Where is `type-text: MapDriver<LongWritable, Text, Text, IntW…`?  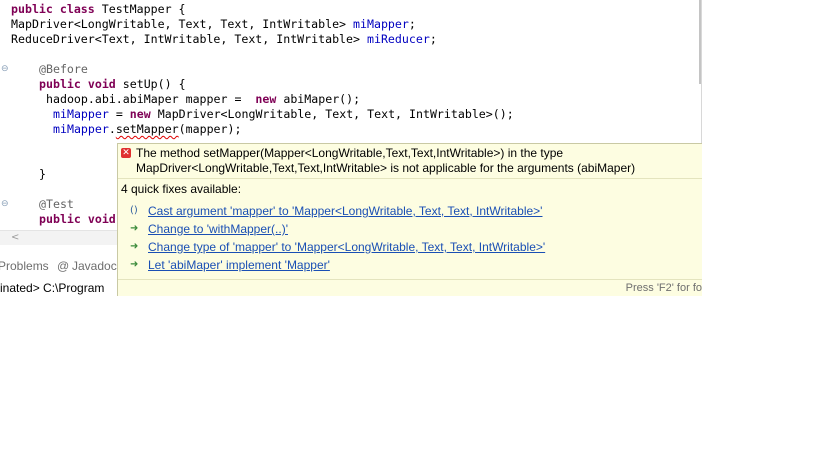
type-text: MapDriver<LongWritable, Text, Text, IntW… is located at coordinates (182, 24).